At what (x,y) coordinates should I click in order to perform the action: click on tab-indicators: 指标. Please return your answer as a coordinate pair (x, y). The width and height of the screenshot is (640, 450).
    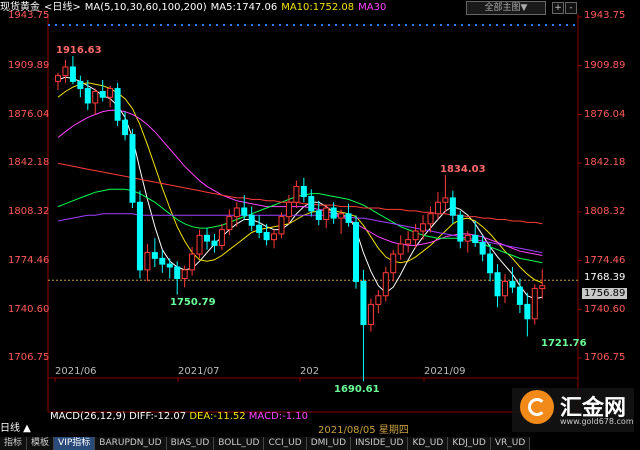
    Looking at the image, I should click on (14, 443).